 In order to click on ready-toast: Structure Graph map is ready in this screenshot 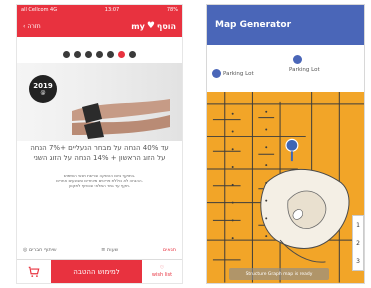, I will do `click(279, 274)`.